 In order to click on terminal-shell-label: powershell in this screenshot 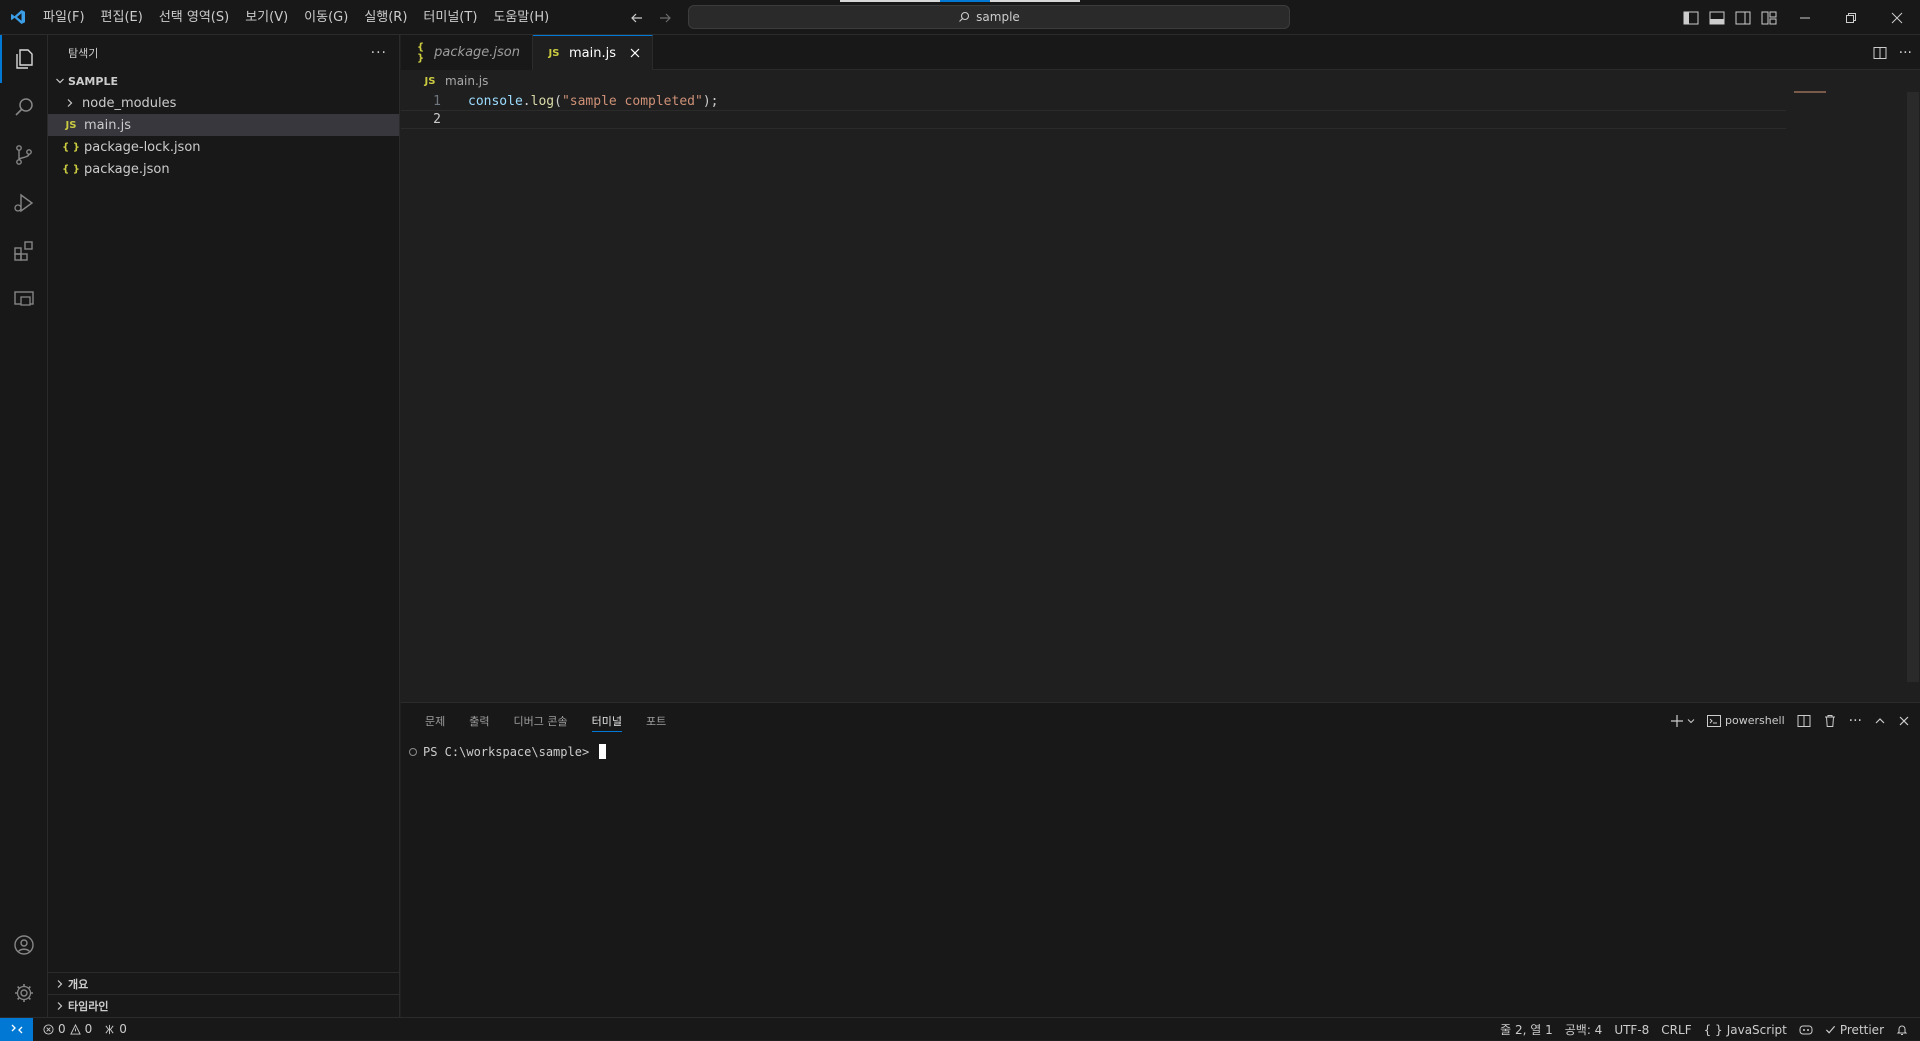, I will do `click(1755, 720)`.